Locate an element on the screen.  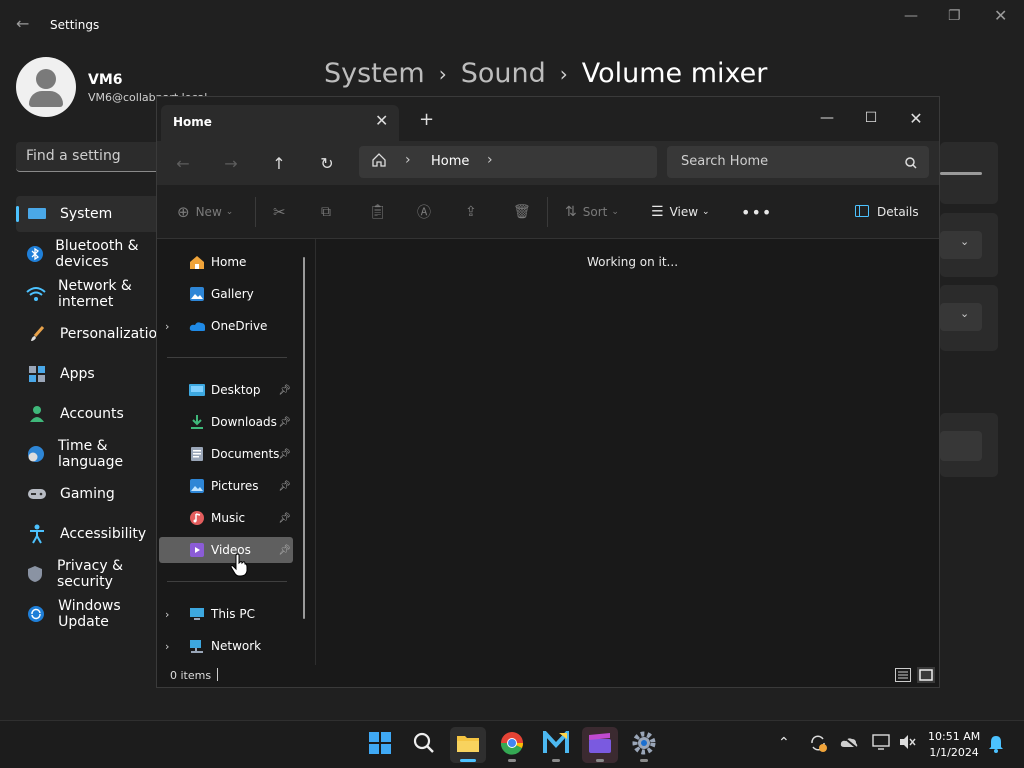
taskbar-settings is located at coordinates (644, 745).